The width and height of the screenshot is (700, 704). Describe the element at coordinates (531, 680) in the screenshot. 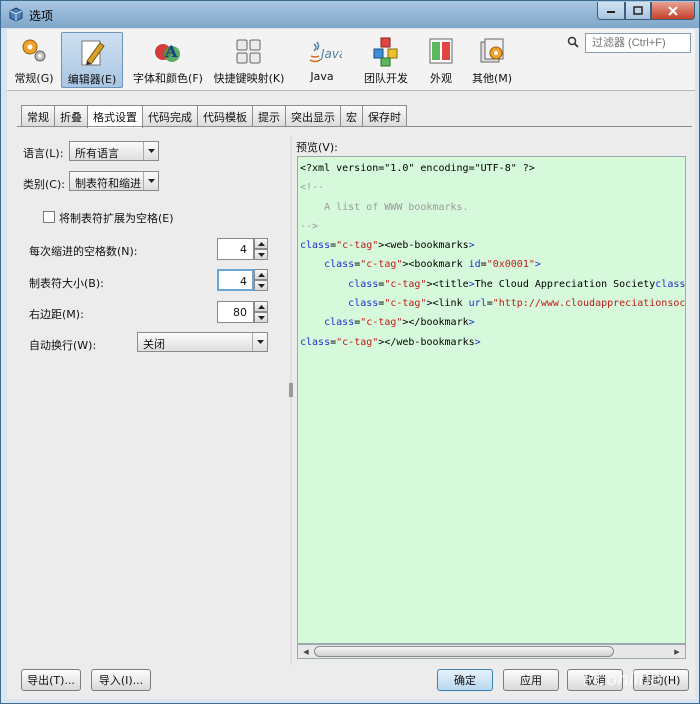

I see `apply-button: 应用` at that location.